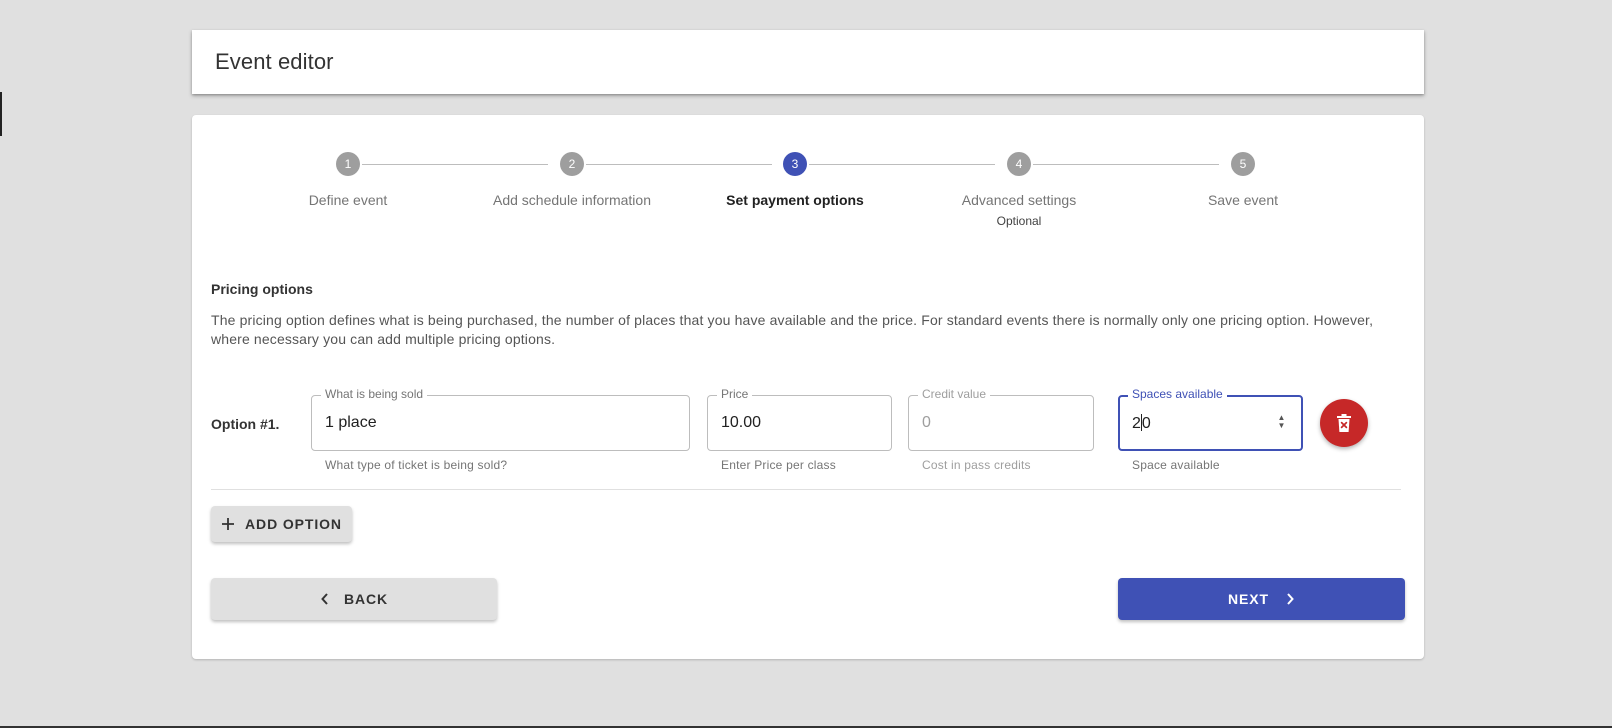 The width and height of the screenshot is (1612, 728). Describe the element at coordinates (1, 114) in the screenshot. I see `window-edge` at that location.